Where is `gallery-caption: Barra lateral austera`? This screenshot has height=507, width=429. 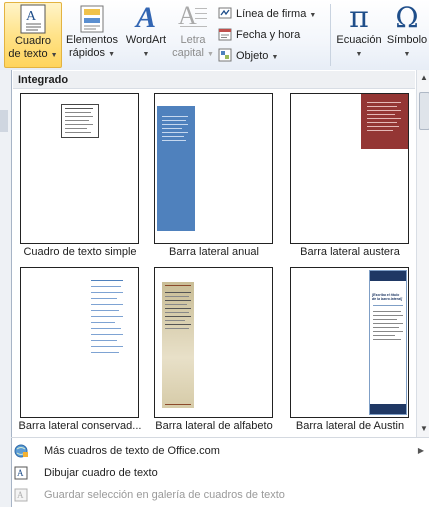
gallery-caption: Barra lateral austera is located at coordinates (350, 252).